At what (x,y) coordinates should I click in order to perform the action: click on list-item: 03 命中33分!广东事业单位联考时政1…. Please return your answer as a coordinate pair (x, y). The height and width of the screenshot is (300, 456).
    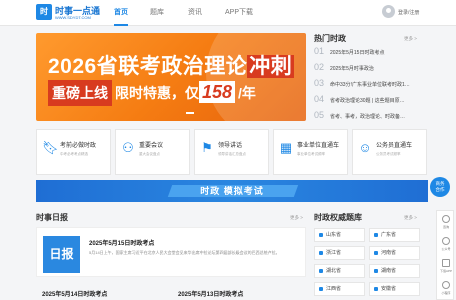
    Looking at the image, I should click on (367, 84).